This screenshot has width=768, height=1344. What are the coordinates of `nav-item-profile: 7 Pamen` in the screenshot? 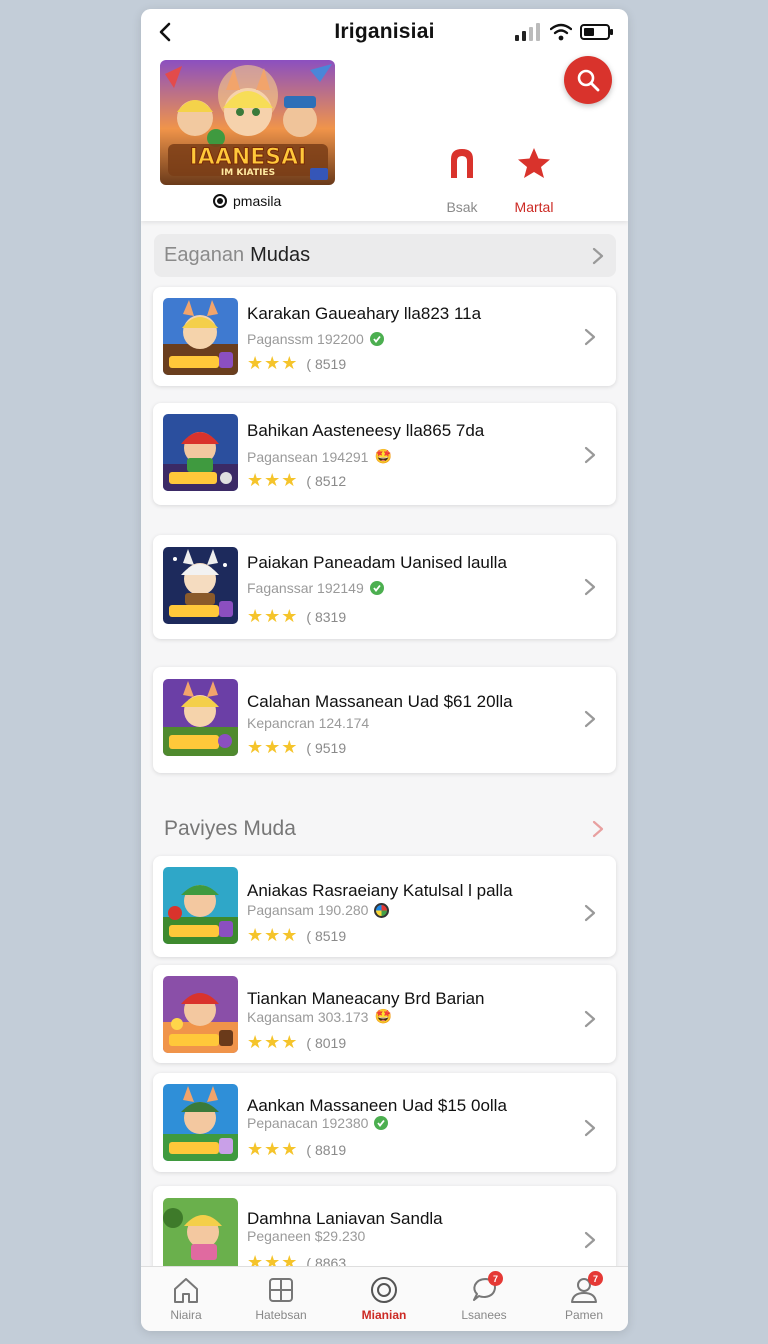 It's located at (583, 1296).